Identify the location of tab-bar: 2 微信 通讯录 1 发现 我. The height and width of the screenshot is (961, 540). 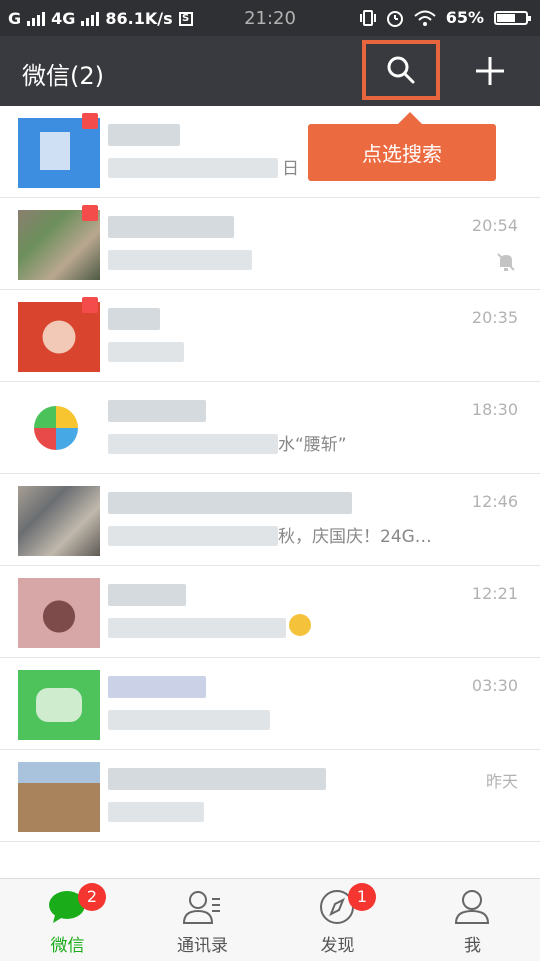
(270, 919).